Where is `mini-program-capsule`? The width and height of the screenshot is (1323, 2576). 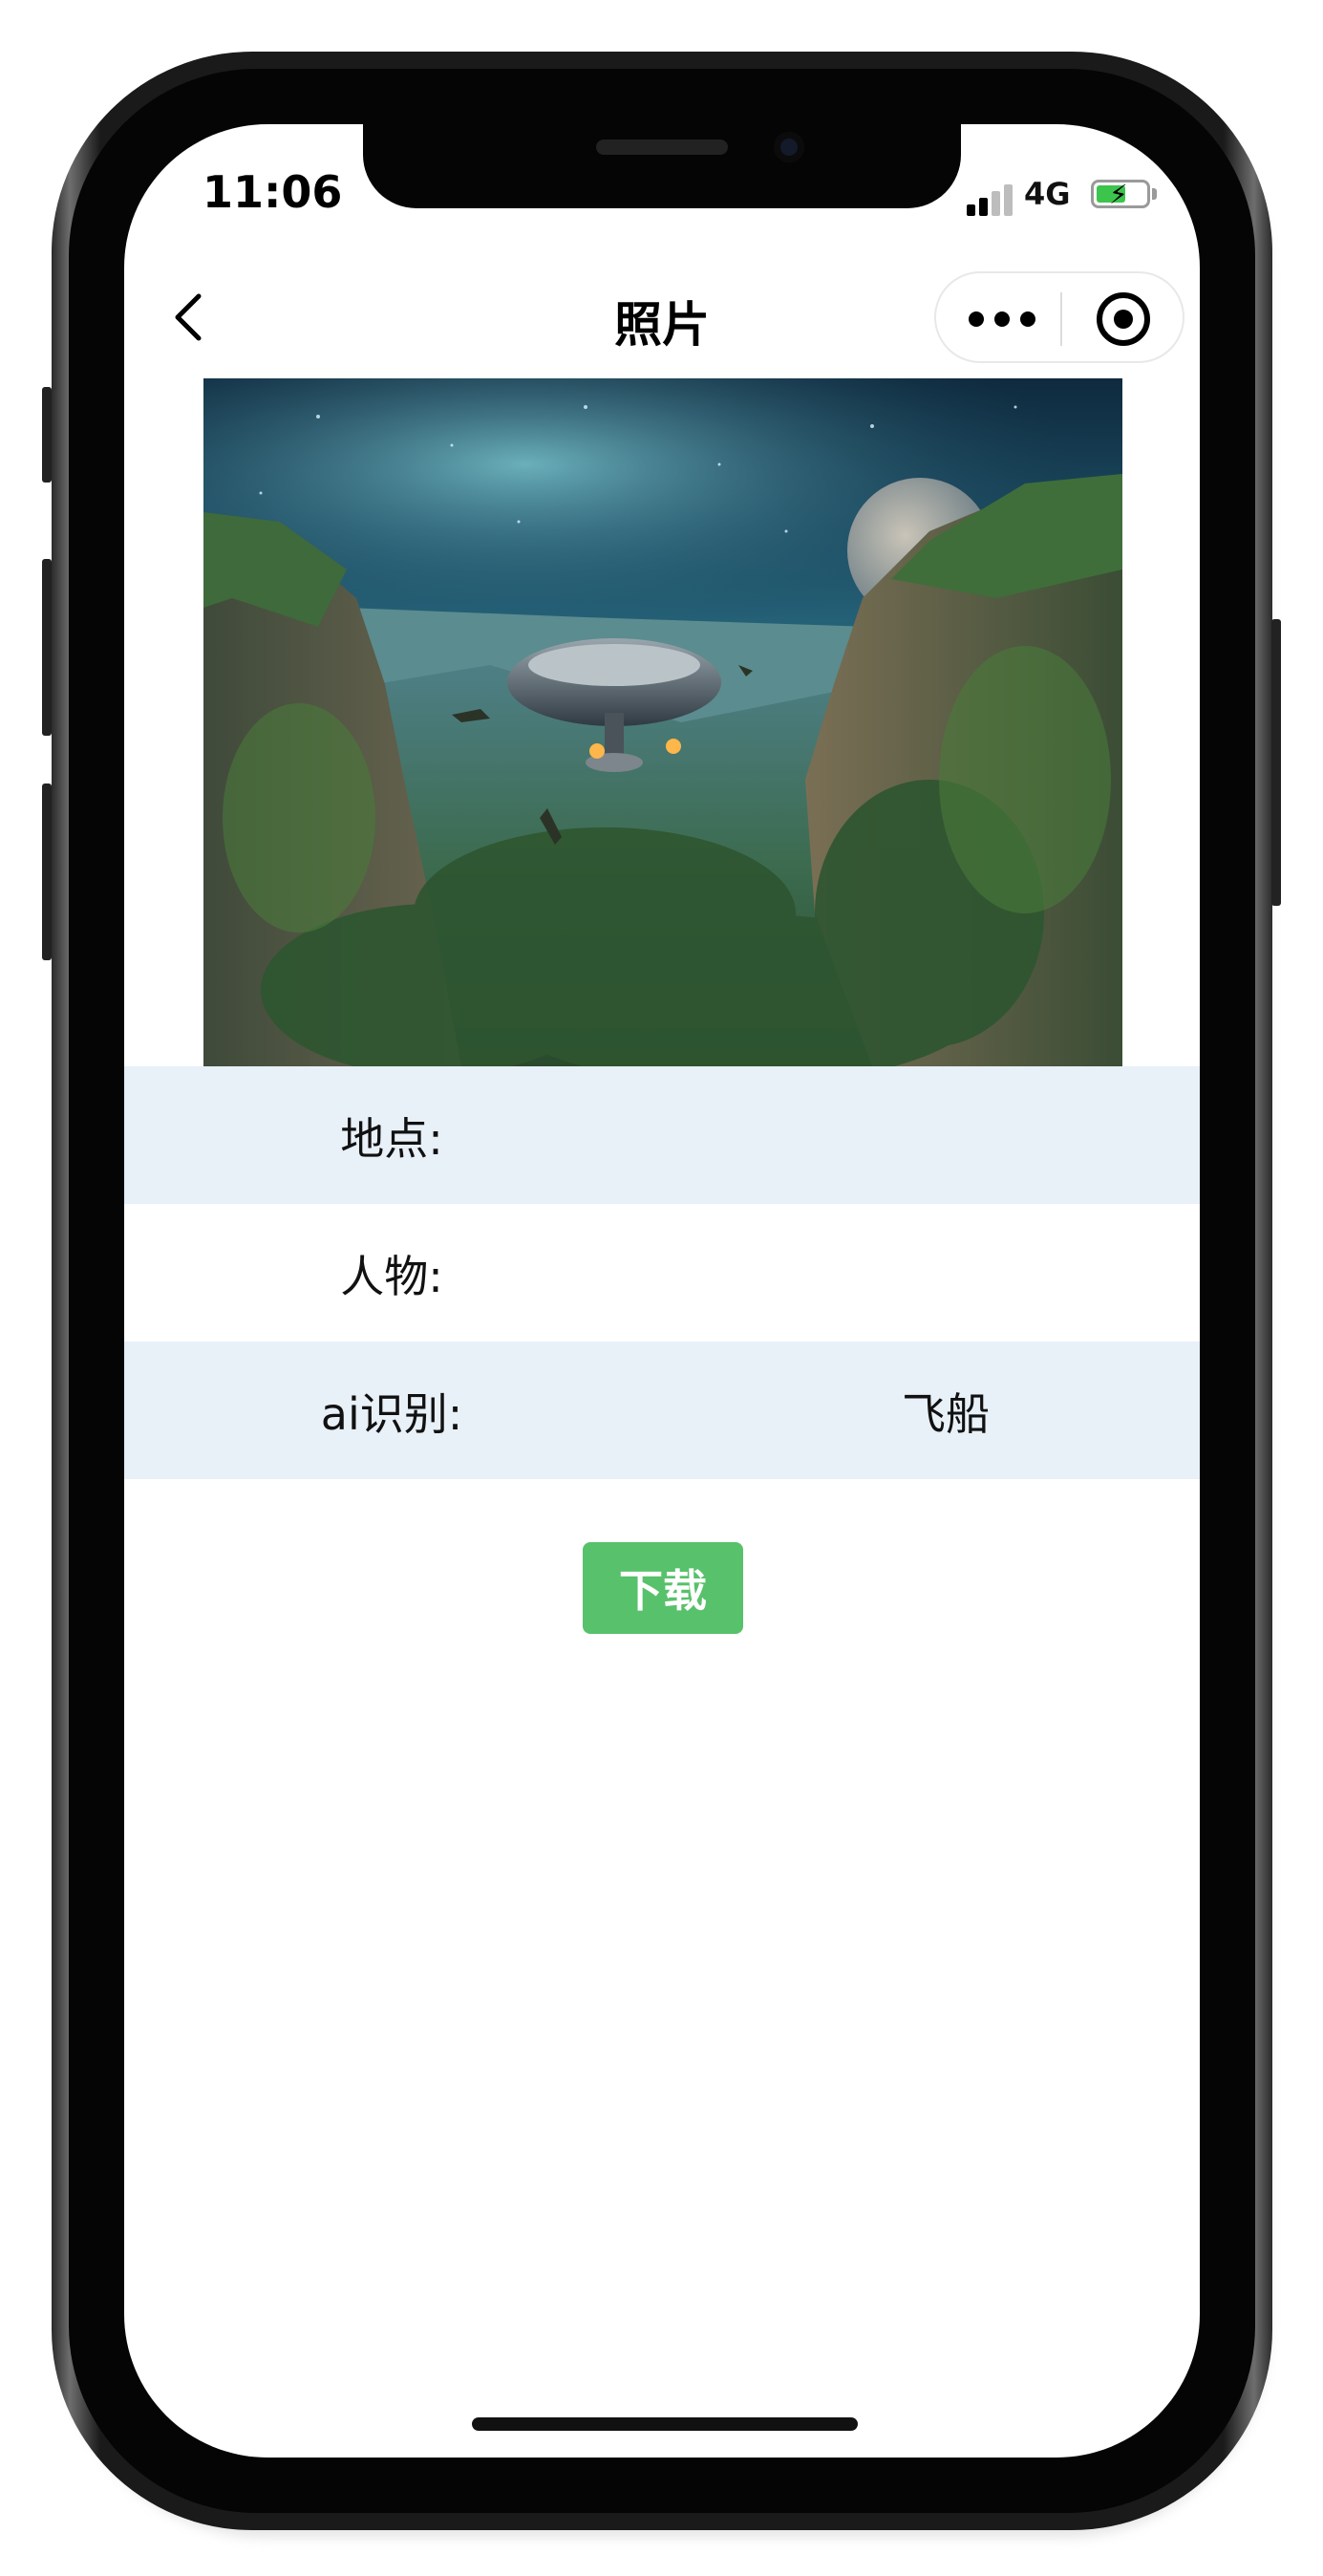 mini-program-capsule is located at coordinates (1059, 317).